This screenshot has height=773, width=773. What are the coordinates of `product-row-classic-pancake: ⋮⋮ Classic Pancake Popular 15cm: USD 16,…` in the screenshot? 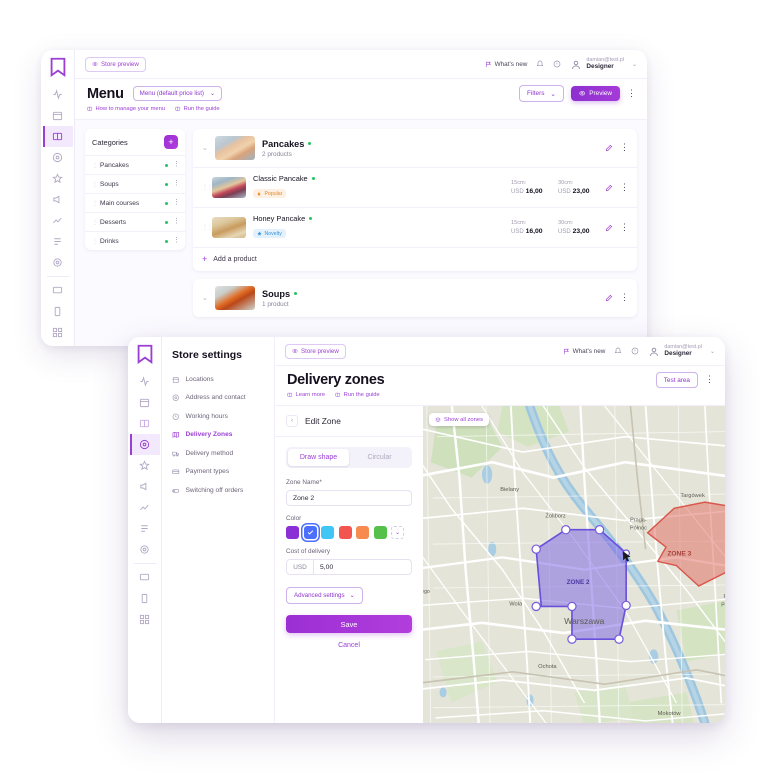 It's located at (415, 187).